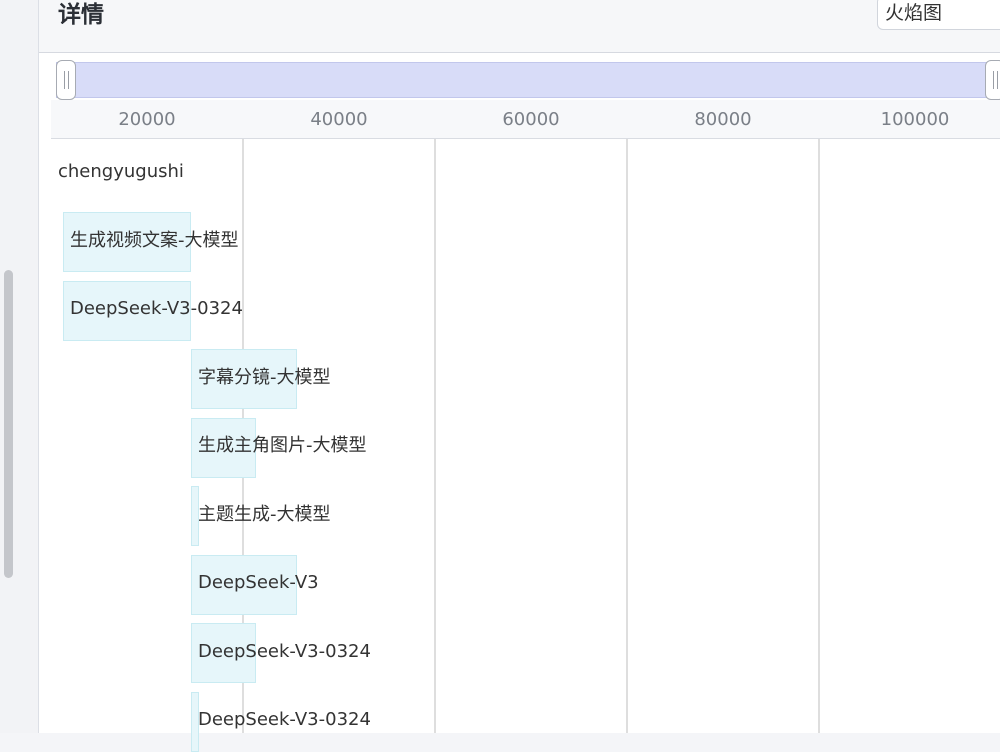  I want to click on view-type-select: 火焰图, so click(938, 15).